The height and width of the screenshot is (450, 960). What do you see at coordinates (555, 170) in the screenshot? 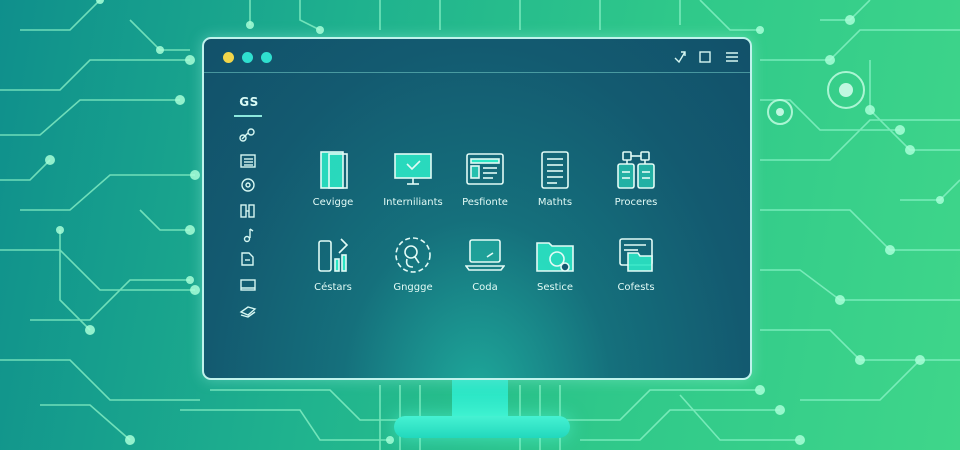
I see `document-list-icon` at bounding box center [555, 170].